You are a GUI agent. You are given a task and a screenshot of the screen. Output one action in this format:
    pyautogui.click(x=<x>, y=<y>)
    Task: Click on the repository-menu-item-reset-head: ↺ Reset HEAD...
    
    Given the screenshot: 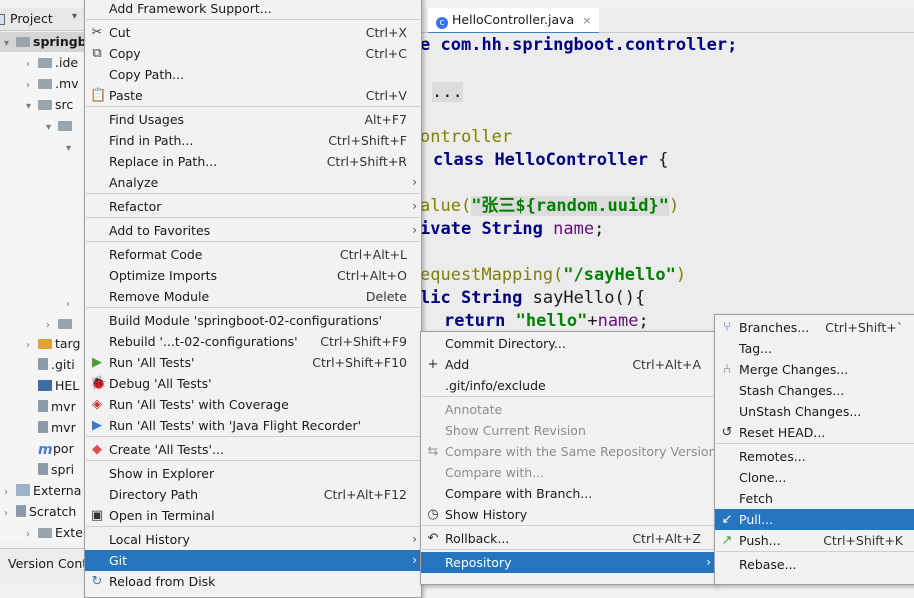 What is the action you would take?
    pyautogui.click(x=814, y=432)
    